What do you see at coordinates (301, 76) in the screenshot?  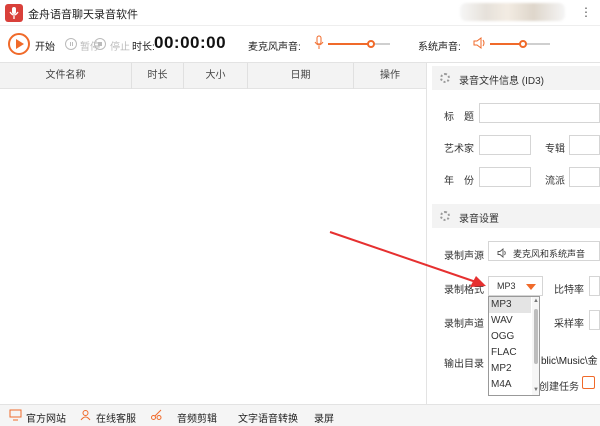 I see `column-header-date: 日期` at bounding box center [301, 76].